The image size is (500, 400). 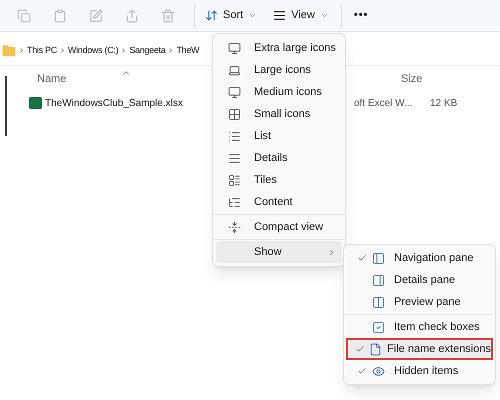 I want to click on menu-item: Large icons, so click(x=279, y=70).